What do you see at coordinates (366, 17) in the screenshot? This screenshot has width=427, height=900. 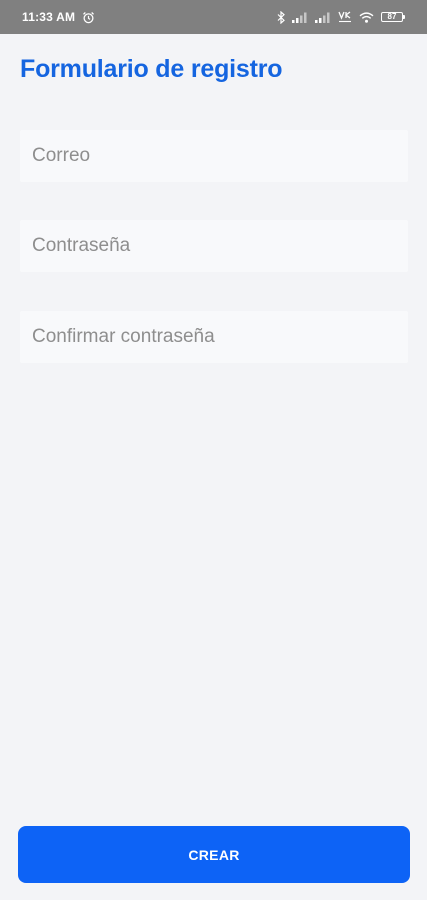 I see `wifi-icon` at bounding box center [366, 17].